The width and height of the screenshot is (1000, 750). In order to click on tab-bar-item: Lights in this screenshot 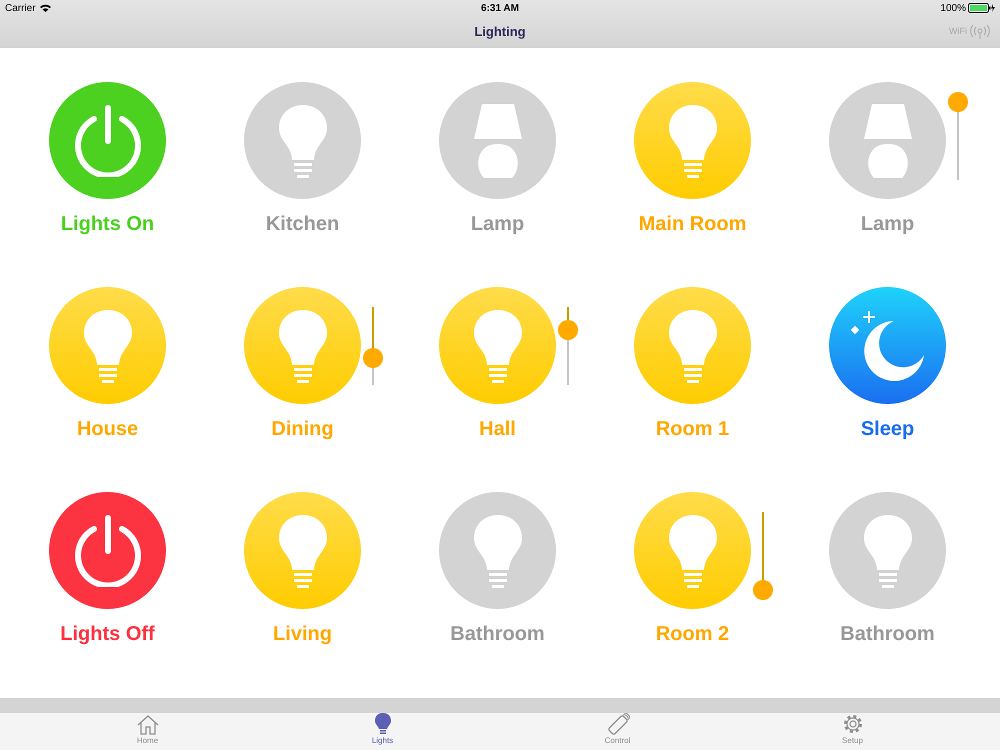, I will do `click(382, 731)`.